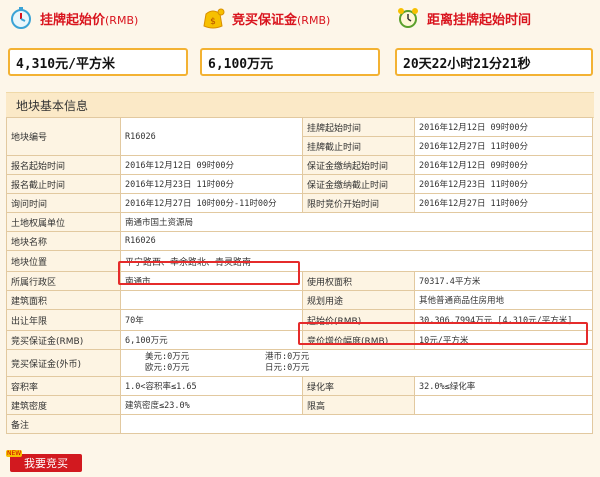  I want to click on usd-amount: 美元:0万元, so click(167, 357).